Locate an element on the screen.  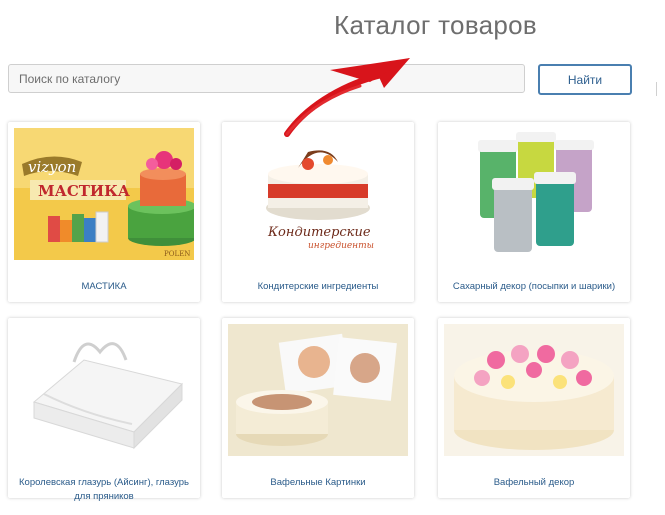
search-button: Найти is located at coordinates (585, 79).